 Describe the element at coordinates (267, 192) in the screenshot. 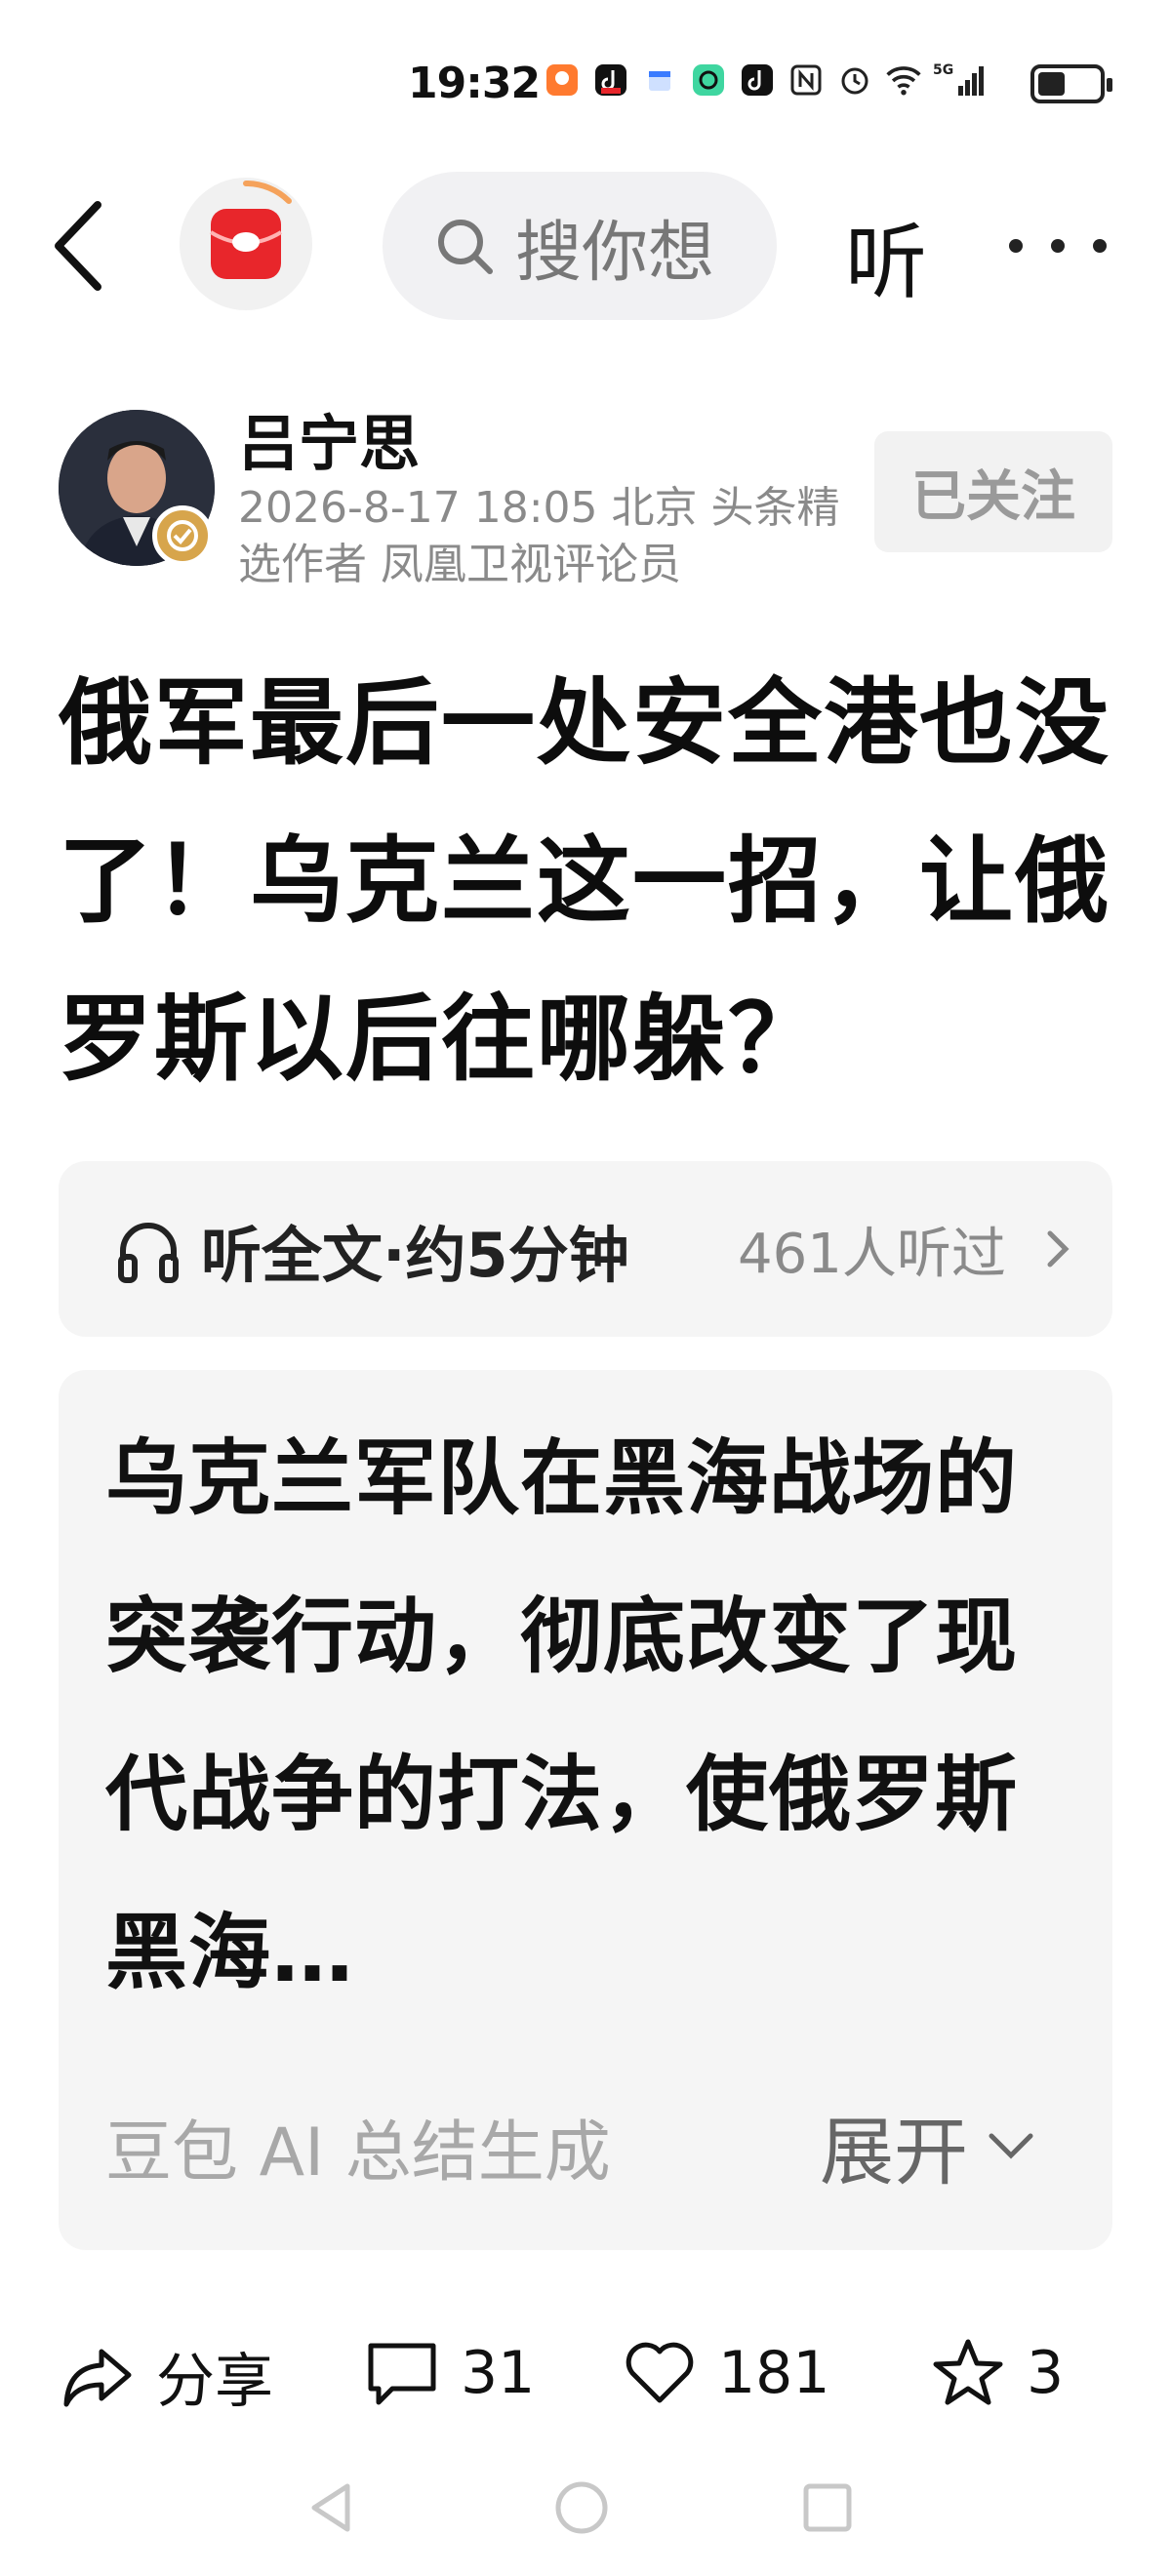

I see `logo-progress-ring-icon` at that location.